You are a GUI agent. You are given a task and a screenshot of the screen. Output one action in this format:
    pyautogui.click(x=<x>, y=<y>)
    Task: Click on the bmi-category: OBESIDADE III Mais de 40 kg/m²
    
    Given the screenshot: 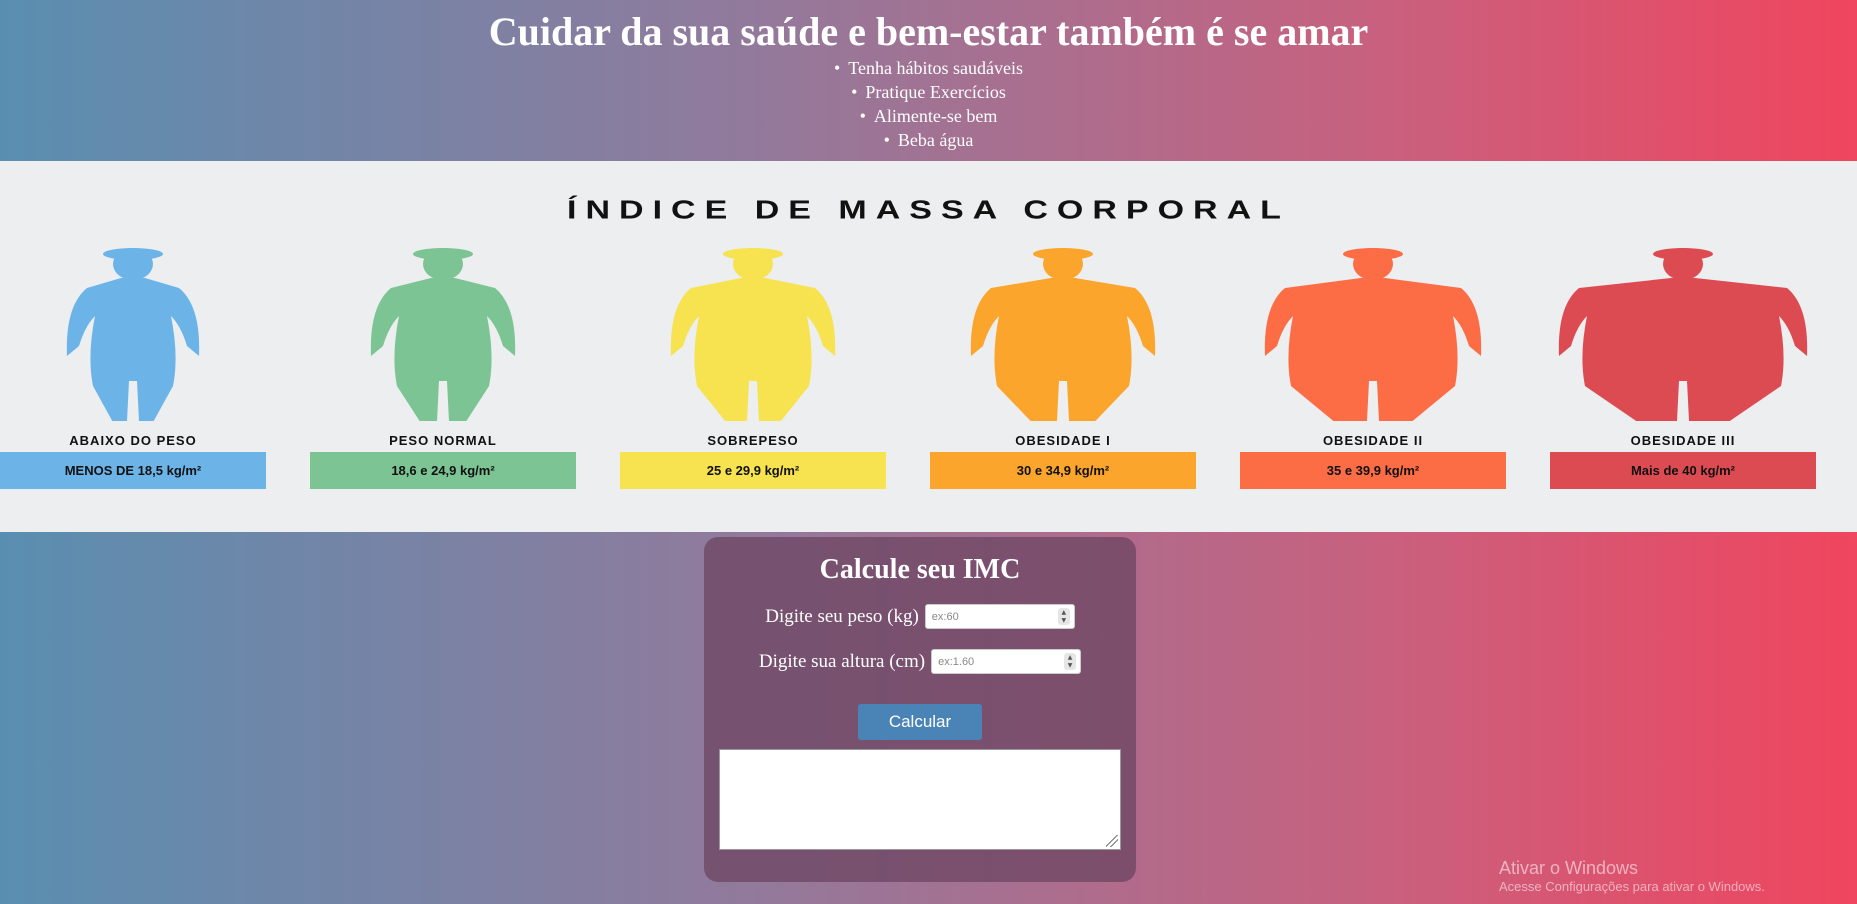 What is the action you would take?
    pyautogui.click(x=1683, y=367)
    